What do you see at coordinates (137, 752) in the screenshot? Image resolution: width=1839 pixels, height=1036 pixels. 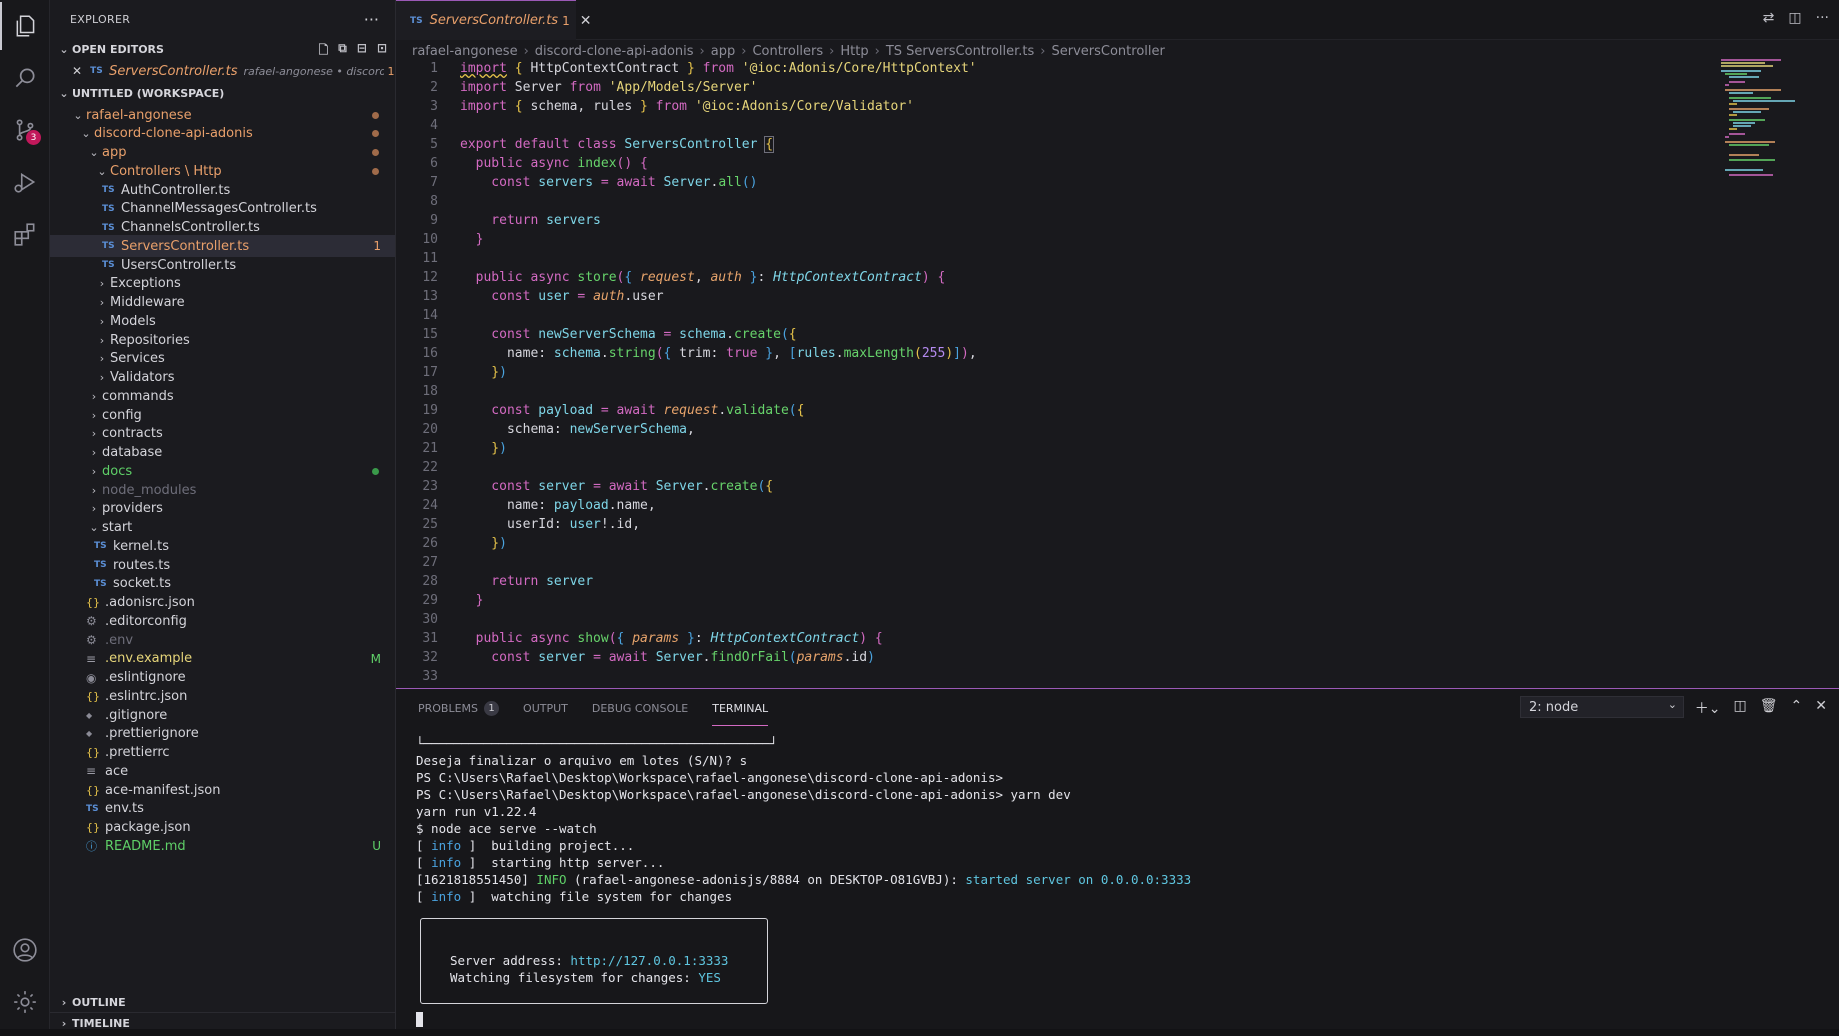 I see `tree-item-label: .prettierrc` at bounding box center [137, 752].